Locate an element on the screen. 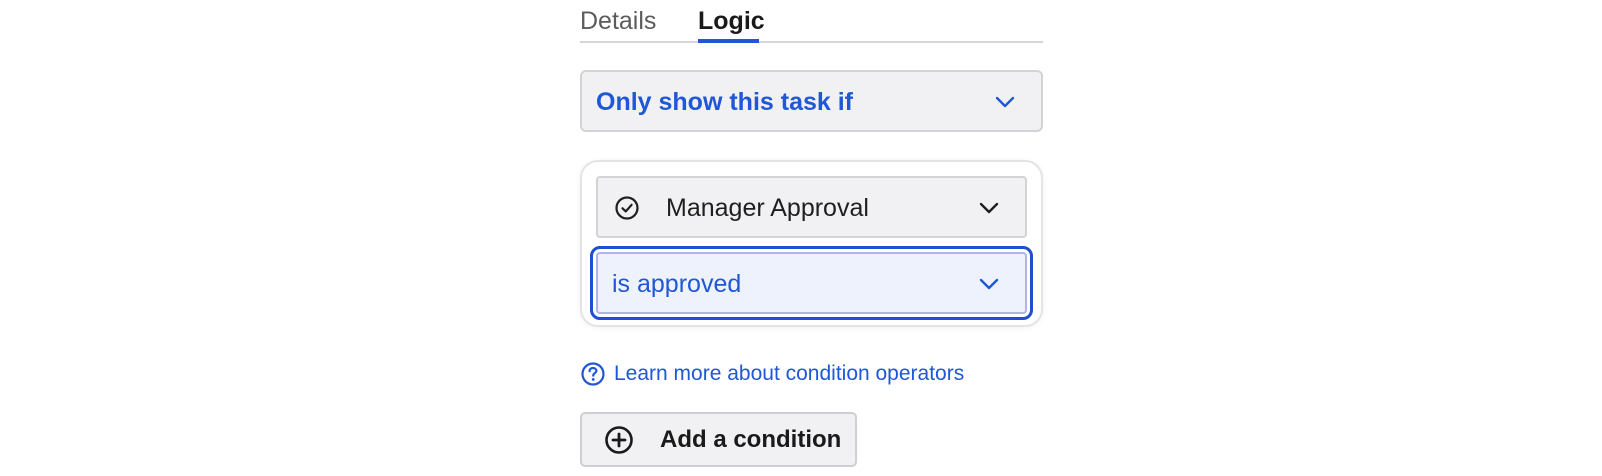 The width and height of the screenshot is (1602, 476). tab-logic: Logic is located at coordinates (731, 21).